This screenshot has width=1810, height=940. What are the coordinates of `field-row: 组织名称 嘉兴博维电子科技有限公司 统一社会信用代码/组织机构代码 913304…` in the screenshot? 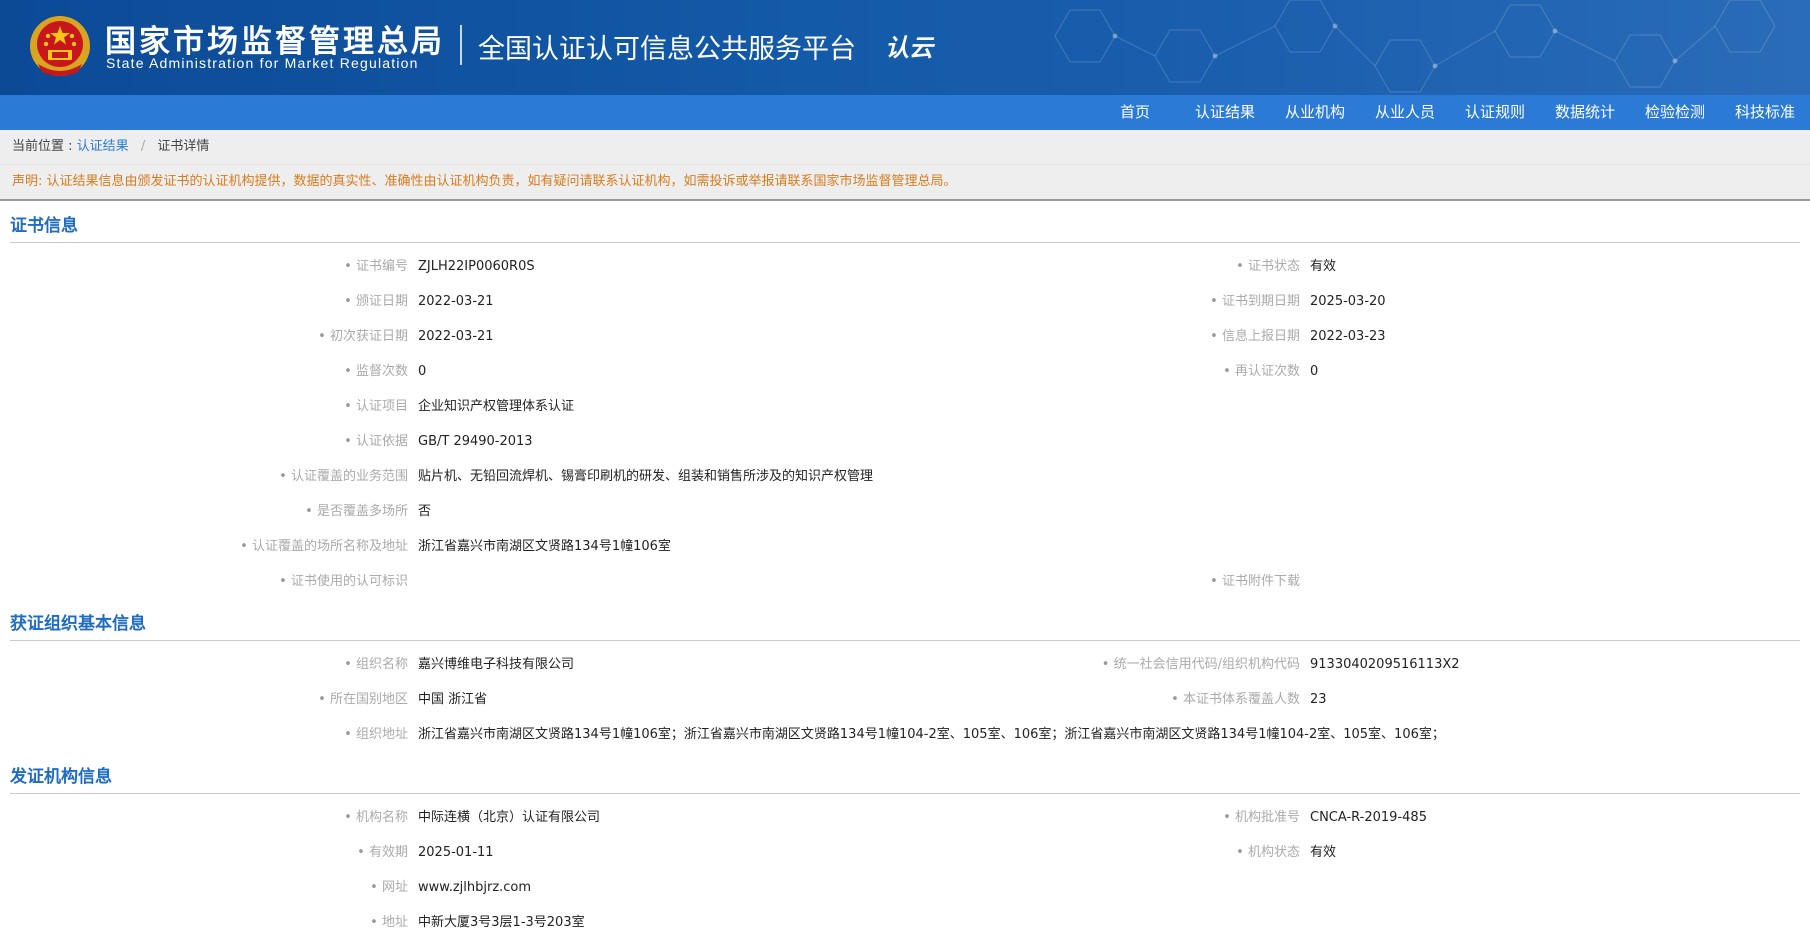 It's located at (905, 664).